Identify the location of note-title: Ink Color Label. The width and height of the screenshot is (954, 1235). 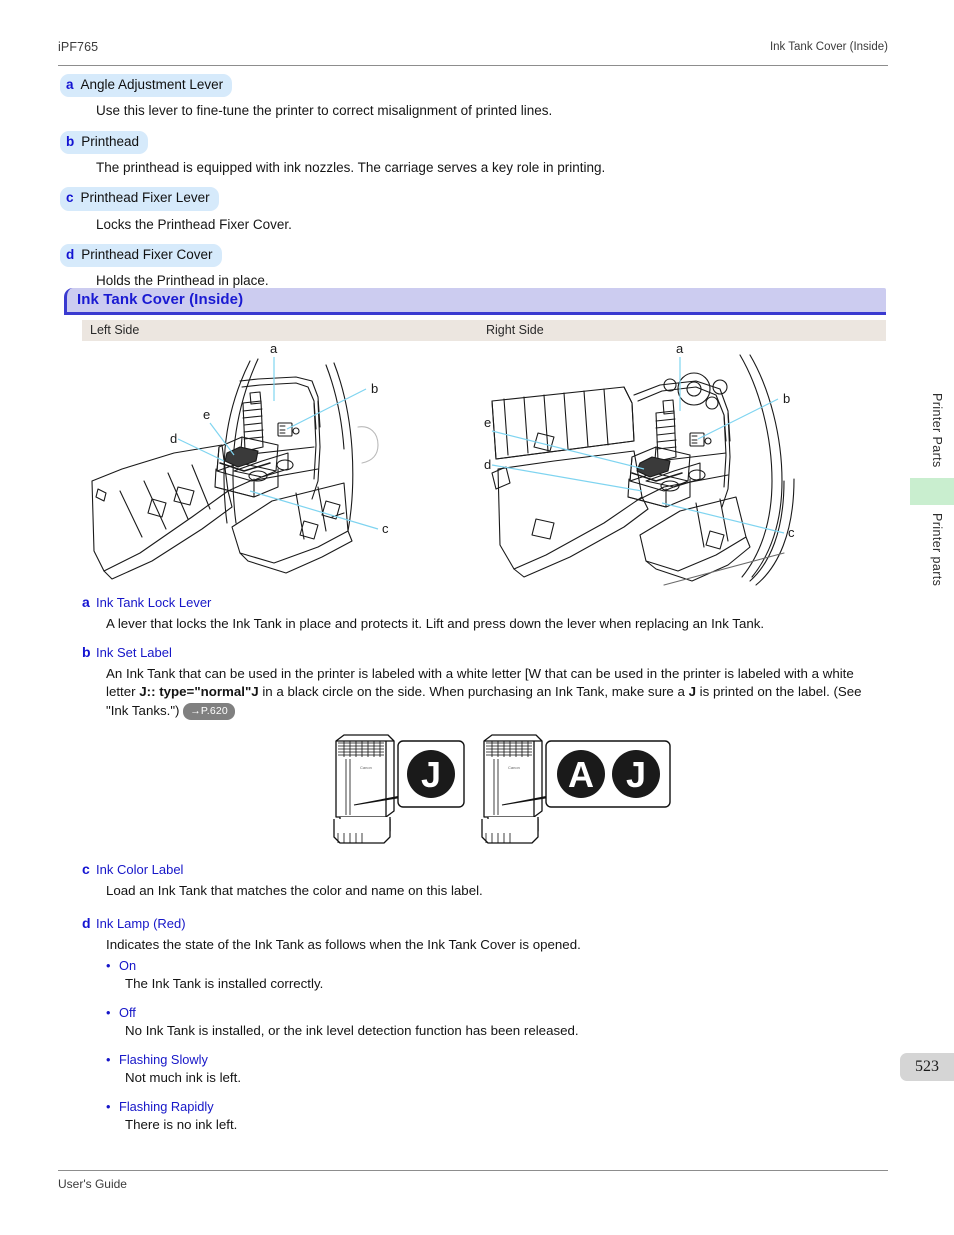
(140, 869).